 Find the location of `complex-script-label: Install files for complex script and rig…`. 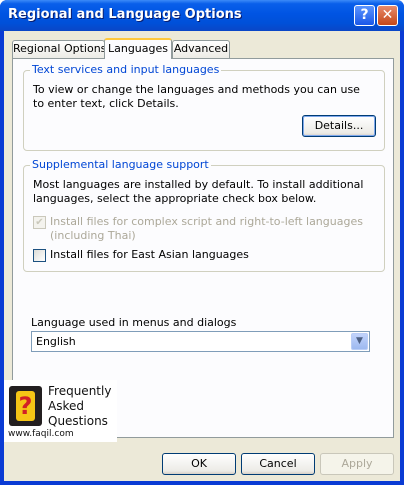

complex-script-label: Install files for complex script and rig… is located at coordinates (206, 228).